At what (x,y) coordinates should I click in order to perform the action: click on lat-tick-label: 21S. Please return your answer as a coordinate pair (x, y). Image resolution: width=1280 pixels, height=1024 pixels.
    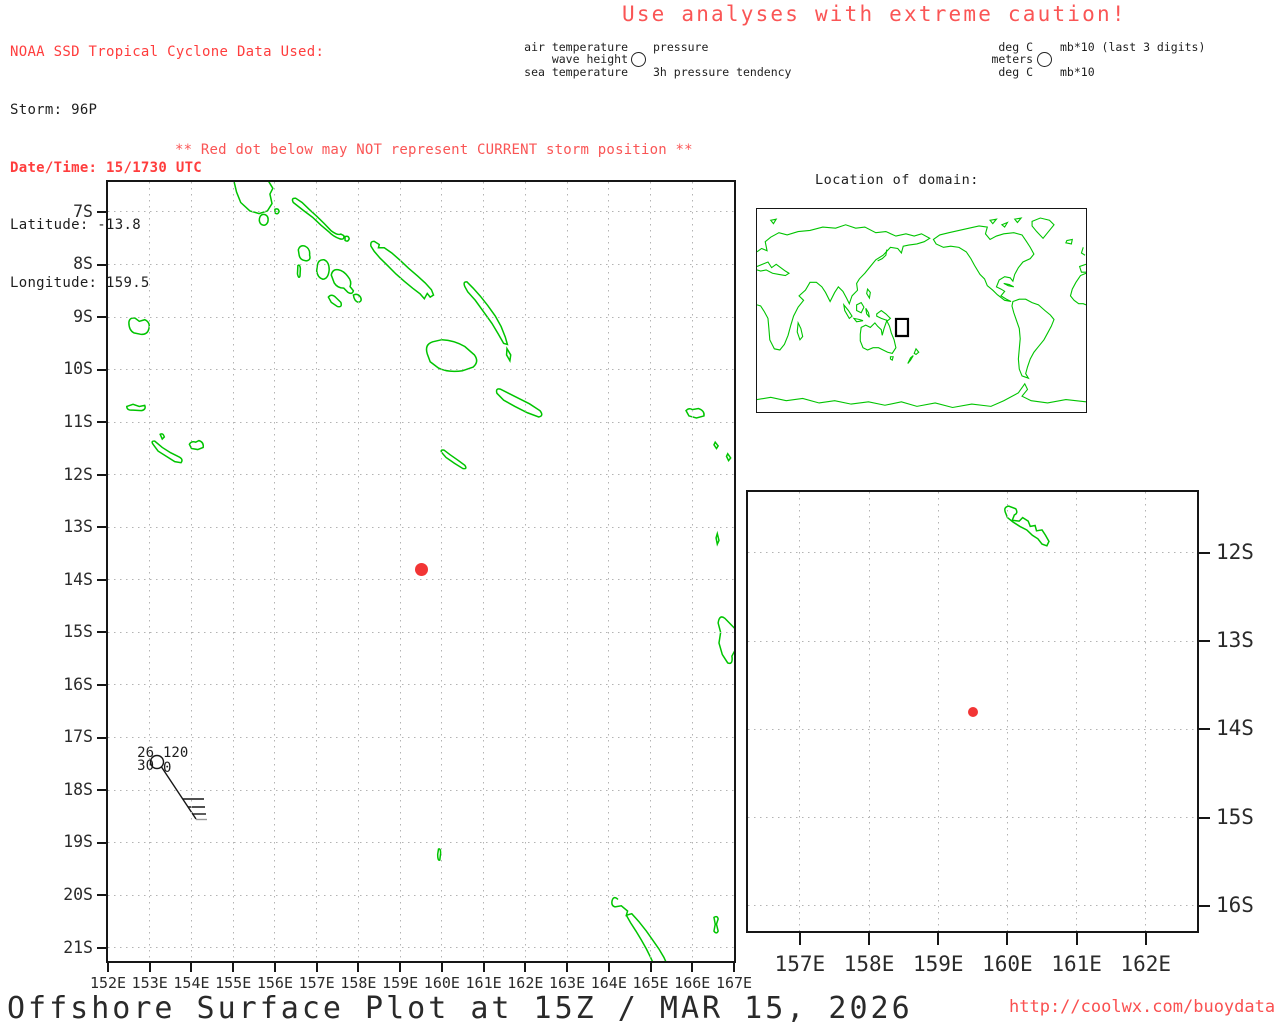
    Looking at the image, I should click on (78, 947).